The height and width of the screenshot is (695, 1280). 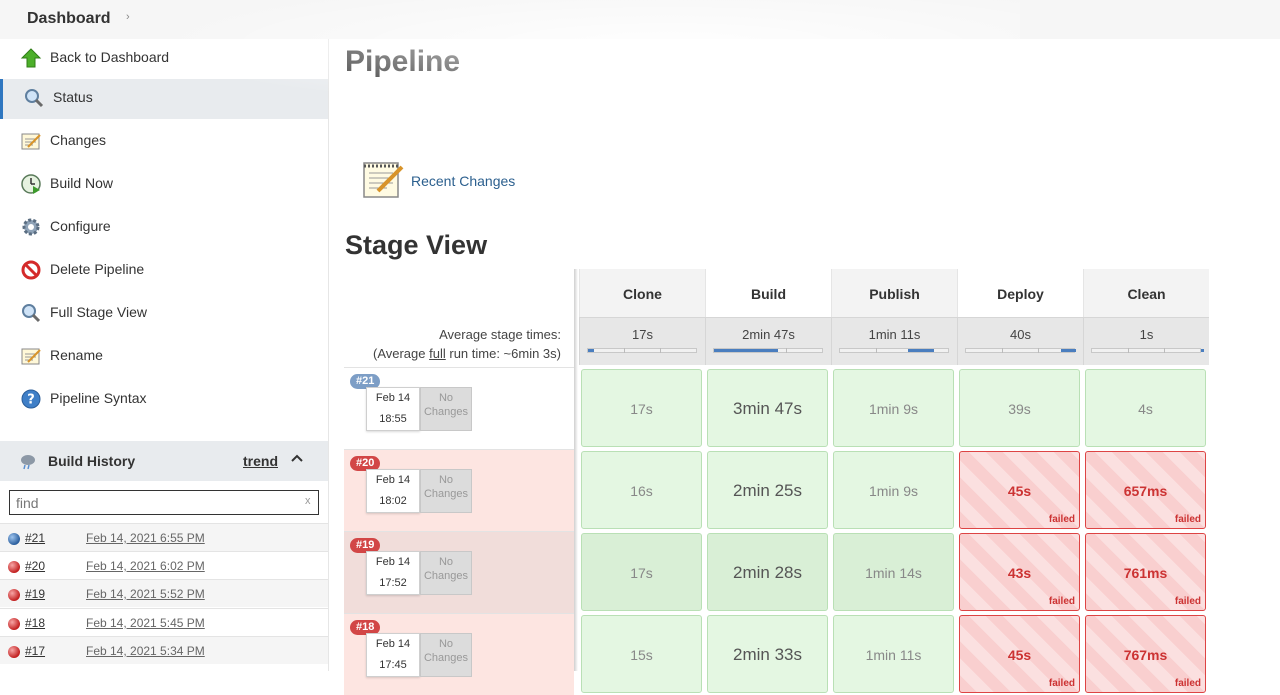 I want to click on stage-average-bar, so click(x=1020, y=350).